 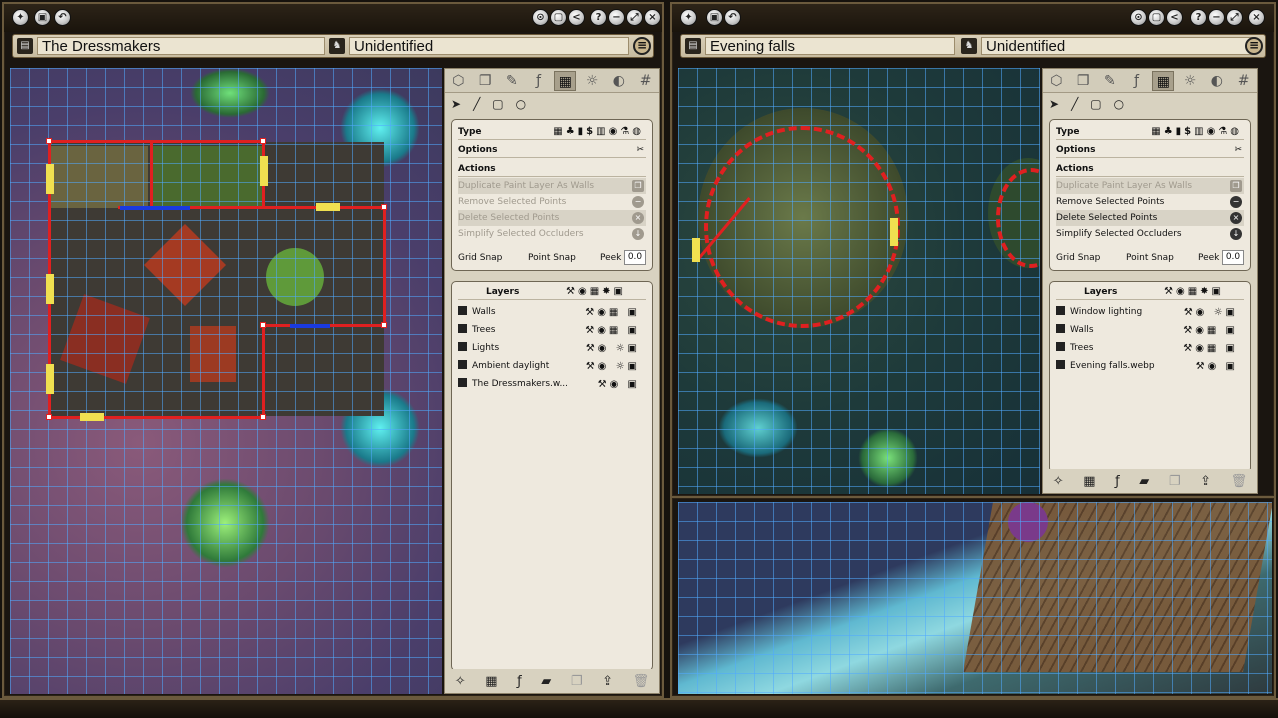 I want to click on preview-map-canvas, so click(x=975, y=598).